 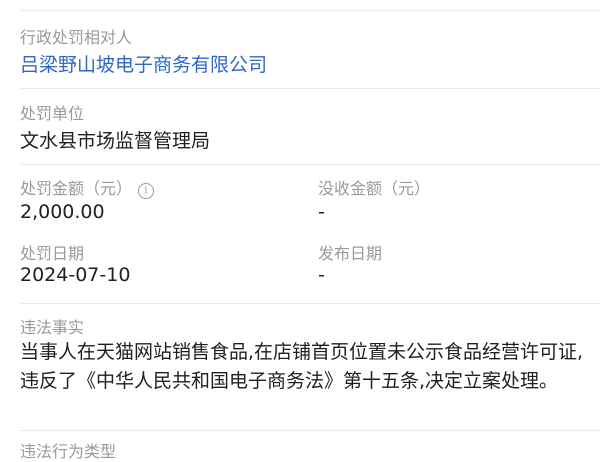 I want to click on date-label: 处罚日期, so click(x=52, y=253).